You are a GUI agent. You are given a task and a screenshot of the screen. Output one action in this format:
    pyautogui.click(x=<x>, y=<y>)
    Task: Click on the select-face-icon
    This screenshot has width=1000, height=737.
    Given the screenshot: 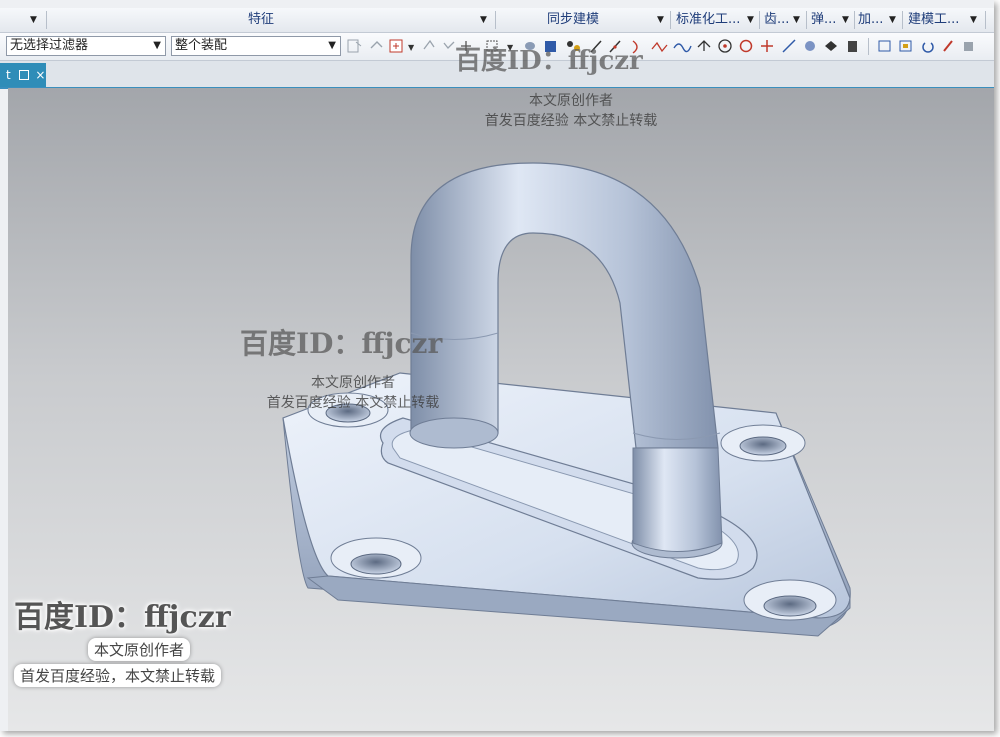 What is the action you would take?
    pyautogui.click(x=396, y=46)
    